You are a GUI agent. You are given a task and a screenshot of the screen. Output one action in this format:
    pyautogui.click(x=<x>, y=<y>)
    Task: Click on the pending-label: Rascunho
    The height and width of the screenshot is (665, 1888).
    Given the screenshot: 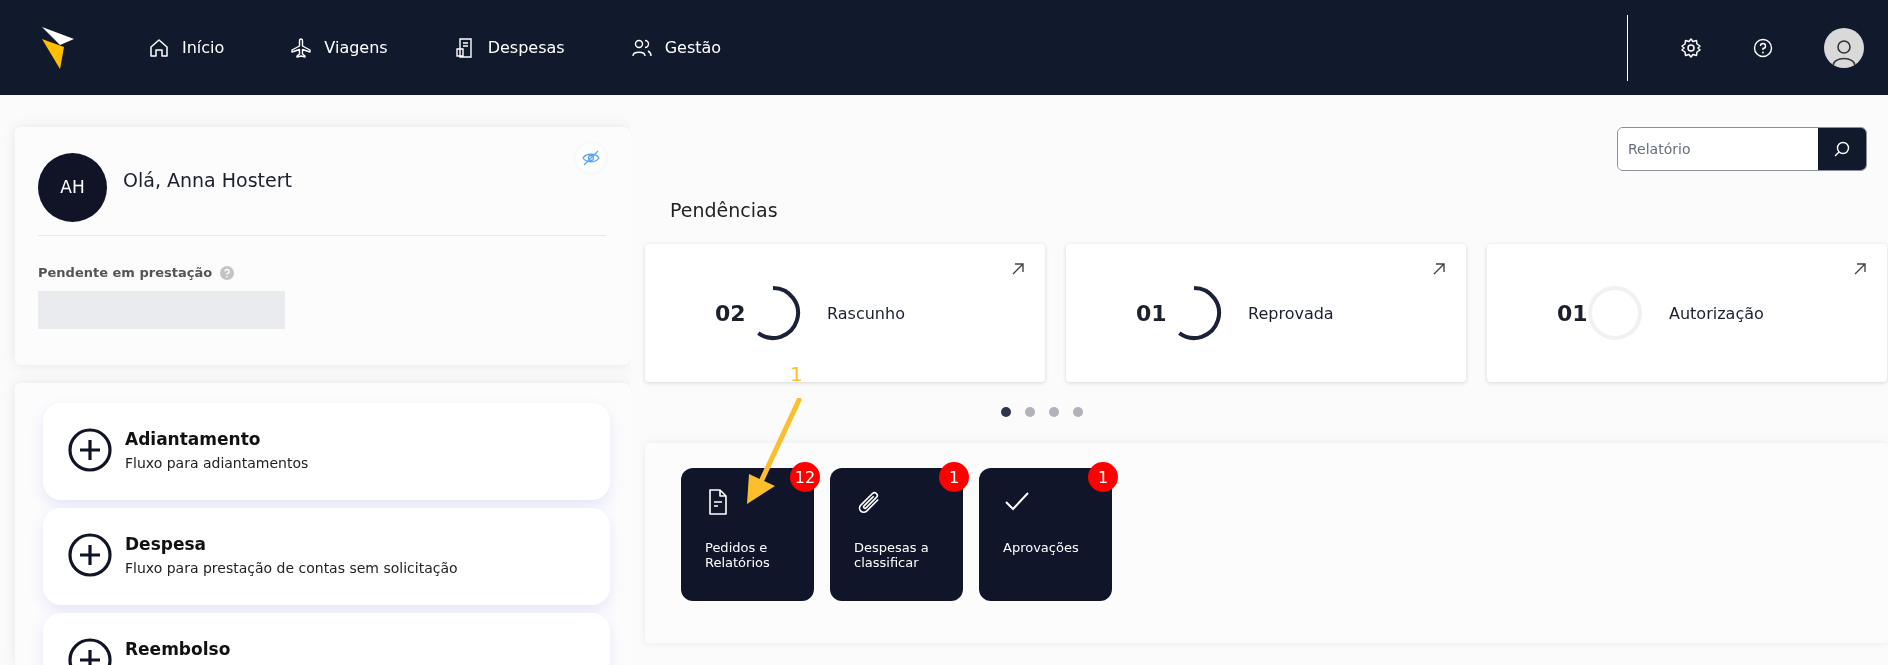 What is the action you would take?
    pyautogui.click(x=866, y=313)
    